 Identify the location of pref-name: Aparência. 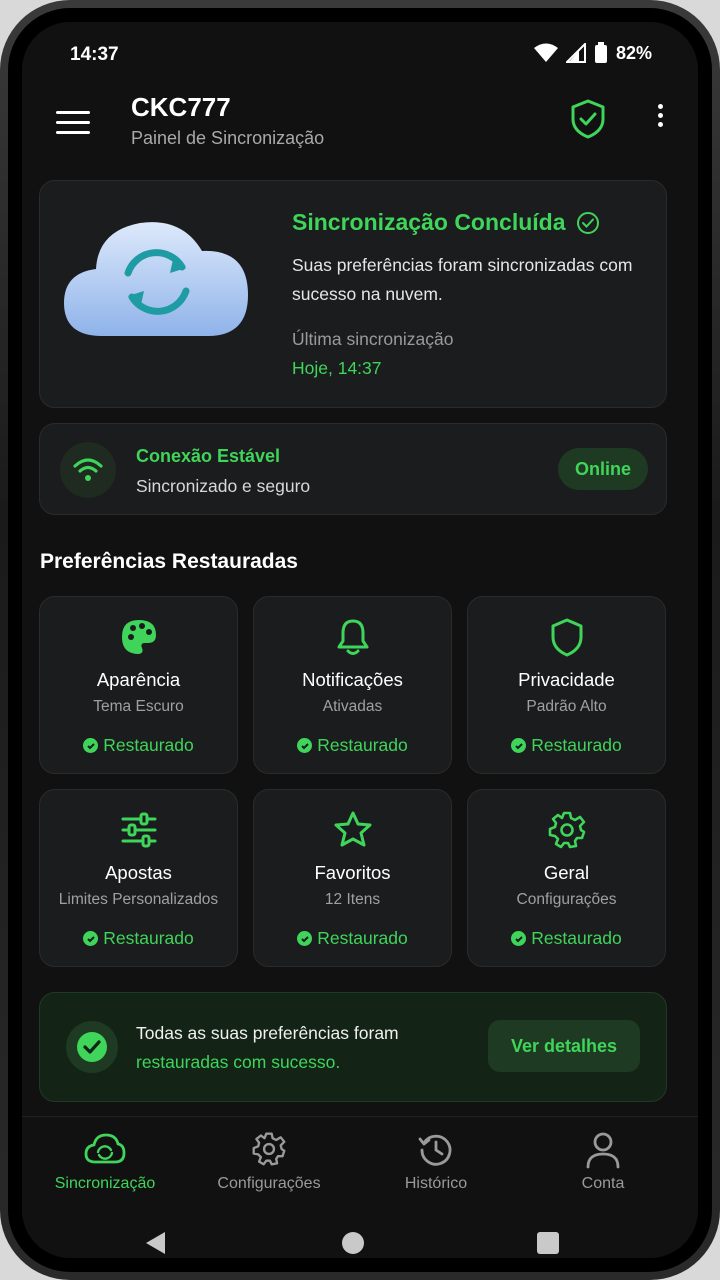
(138, 679).